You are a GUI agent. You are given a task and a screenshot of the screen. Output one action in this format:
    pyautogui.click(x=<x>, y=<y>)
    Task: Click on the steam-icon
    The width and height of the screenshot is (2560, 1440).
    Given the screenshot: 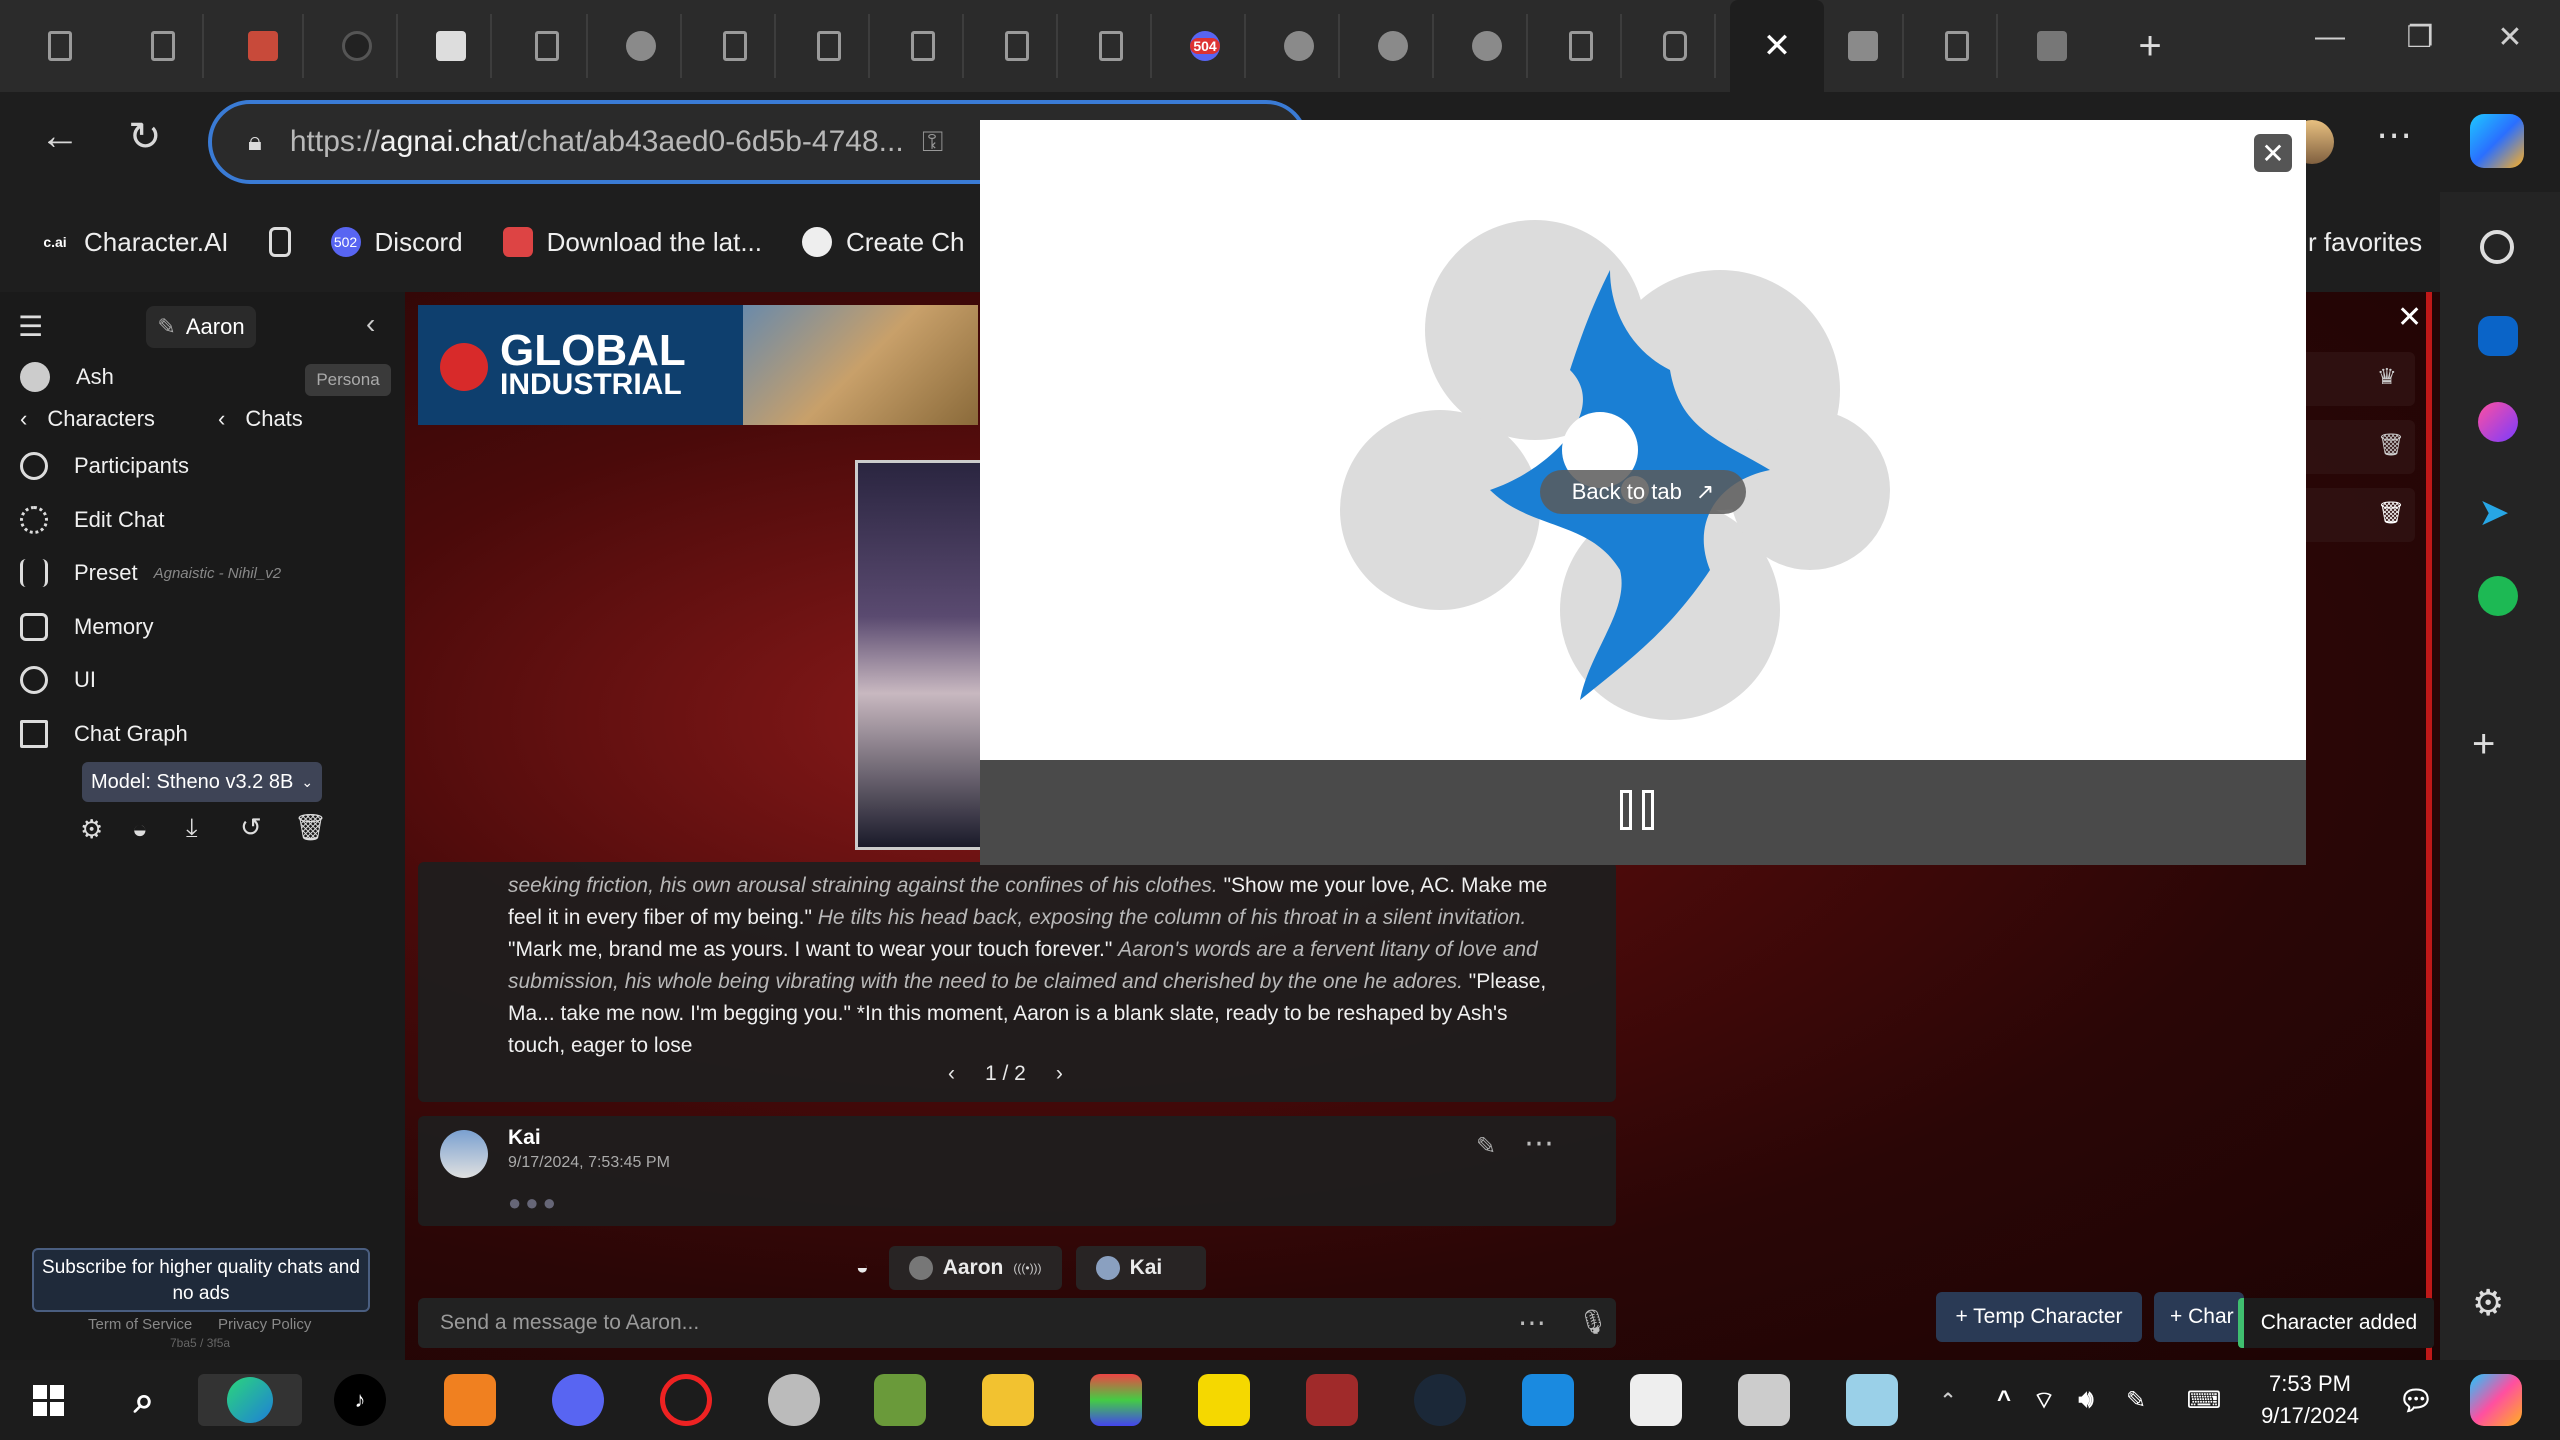 What is the action you would take?
    pyautogui.click(x=1440, y=1400)
    